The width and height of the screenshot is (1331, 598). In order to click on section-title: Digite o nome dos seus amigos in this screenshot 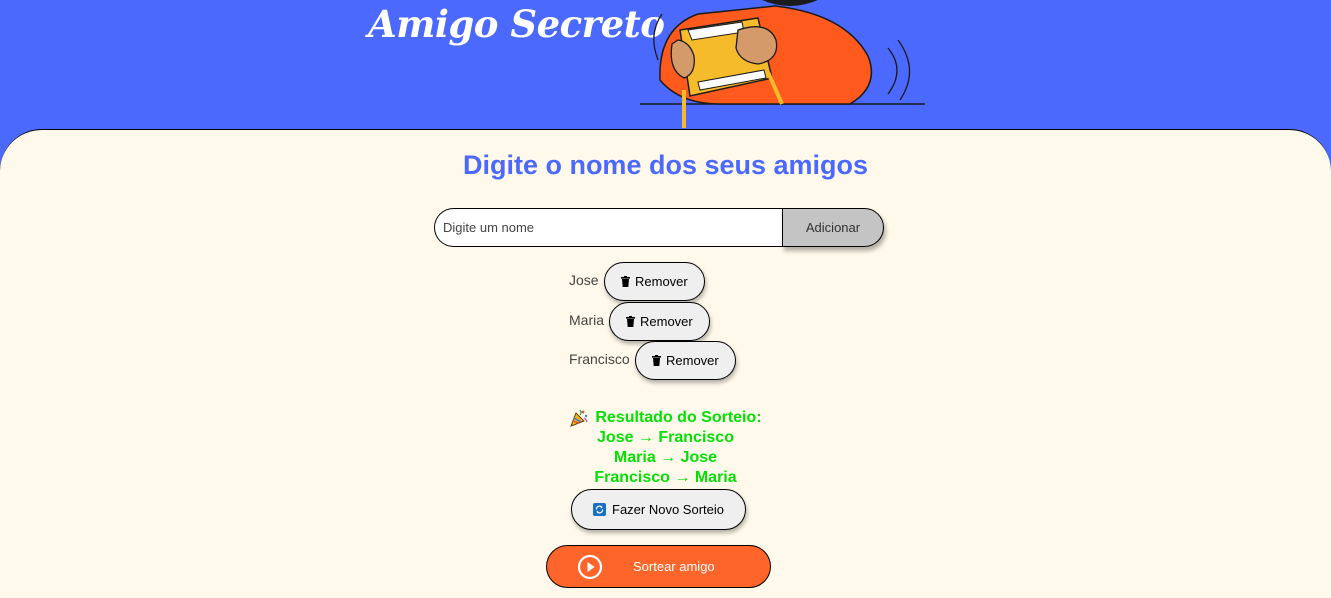, I will do `click(665, 165)`.